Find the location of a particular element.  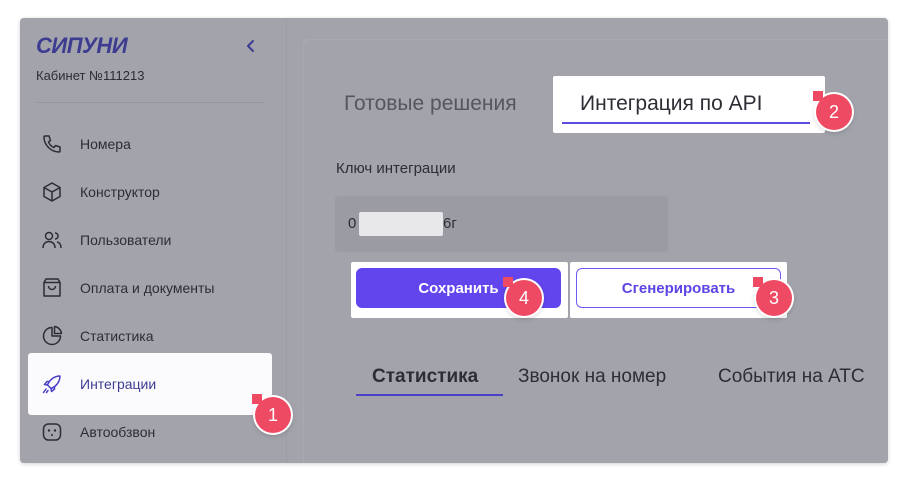

generate-button: Сгенерировать is located at coordinates (678, 288).